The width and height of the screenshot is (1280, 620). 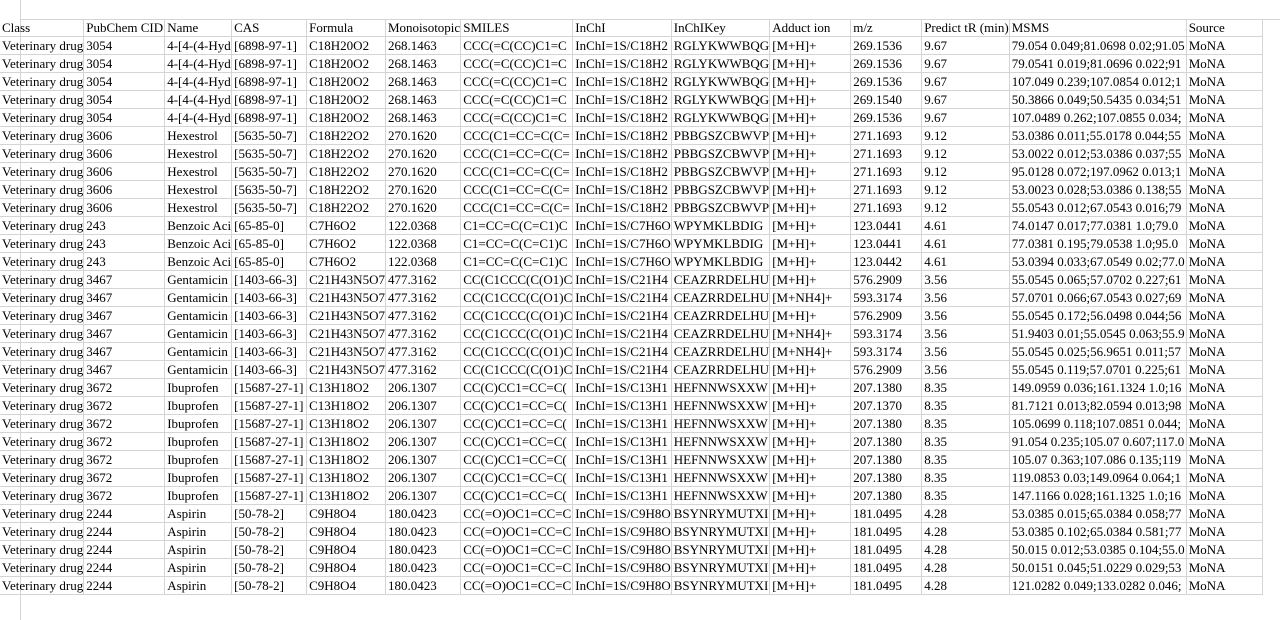 What do you see at coordinates (269, 460) in the screenshot?
I see `cell-cas: [15687-27-1]` at bounding box center [269, 460].